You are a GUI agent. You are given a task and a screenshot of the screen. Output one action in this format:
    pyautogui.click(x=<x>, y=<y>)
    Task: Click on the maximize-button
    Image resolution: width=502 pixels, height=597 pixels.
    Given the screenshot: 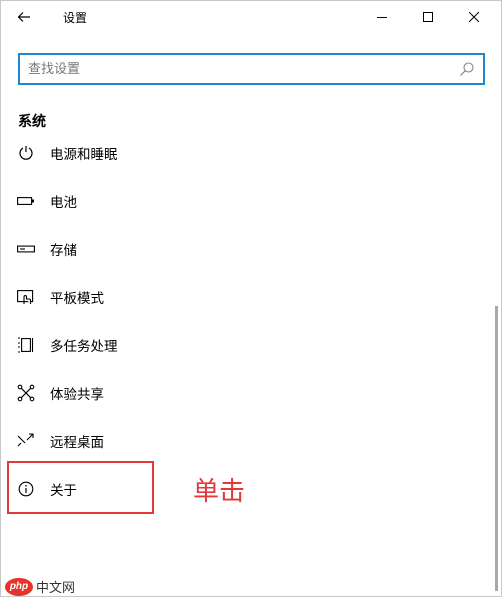 What is the action you would take?
    pyautogui.click(x=428, y=17)
    